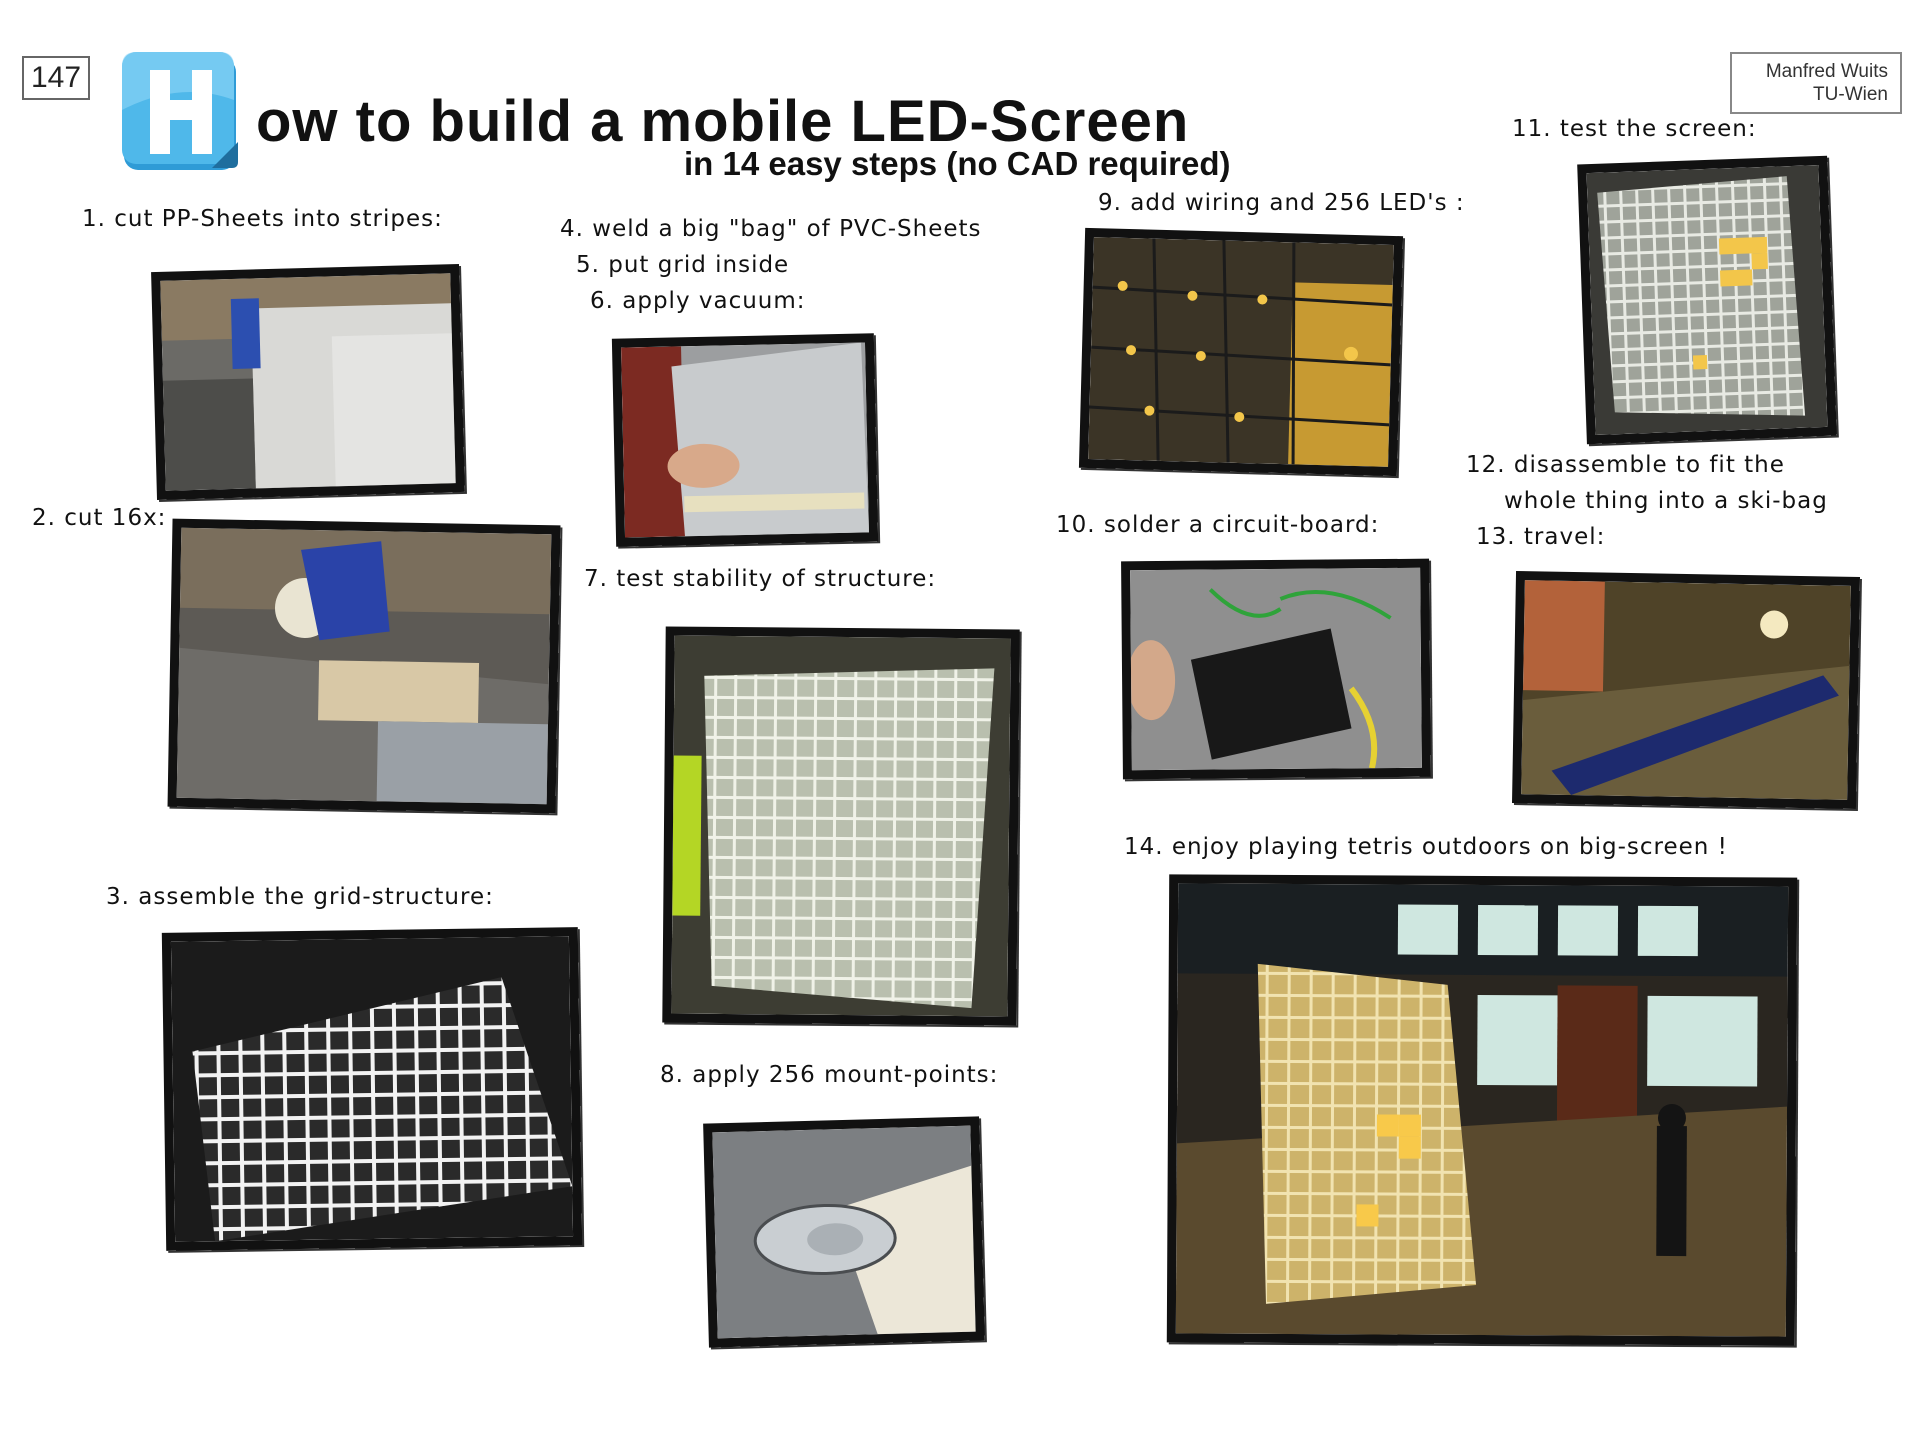 This screenshot has width=1920, height=1440. What do you see at coordinates (182, 112) in the screenshot?
I see `h-letter-icon` at bounding box center [182, 112].